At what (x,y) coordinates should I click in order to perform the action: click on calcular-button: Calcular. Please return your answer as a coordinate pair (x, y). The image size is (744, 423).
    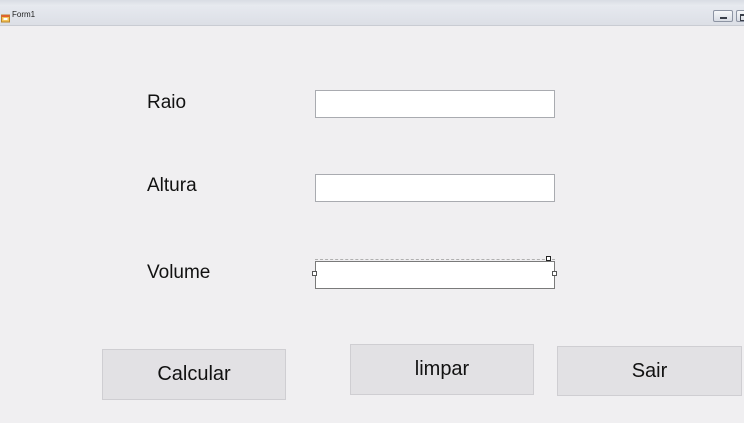
    Looking at the image, I should click on (194, 374).